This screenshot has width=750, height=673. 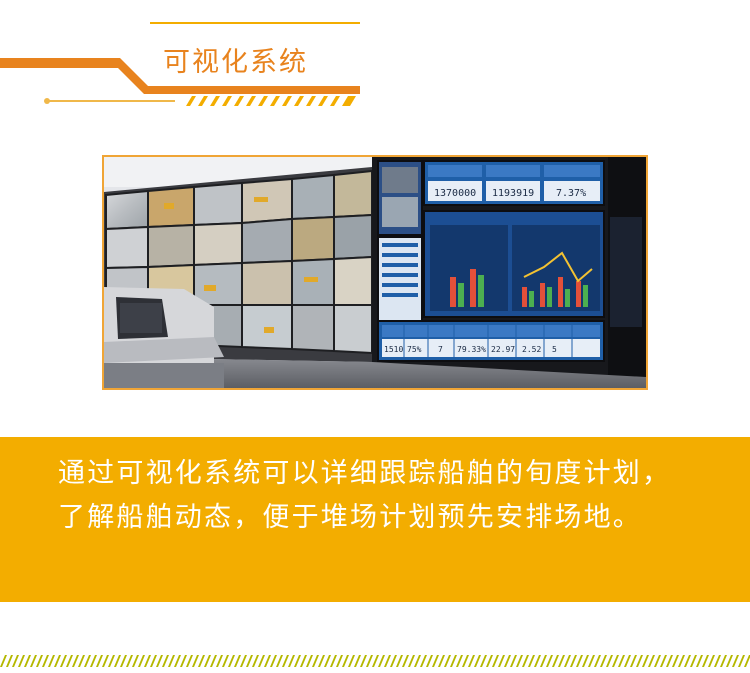 I want to click on table-value-7: 5, so click(x=554, y=349).